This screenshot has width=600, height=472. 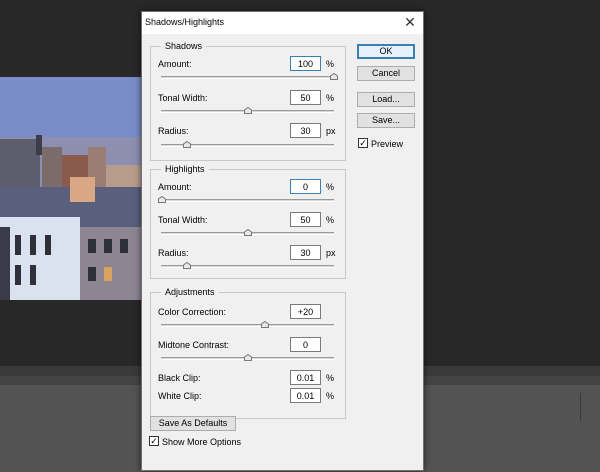 I want to click on show-more-options-label: Show More Options, so click(x=202, y=442).